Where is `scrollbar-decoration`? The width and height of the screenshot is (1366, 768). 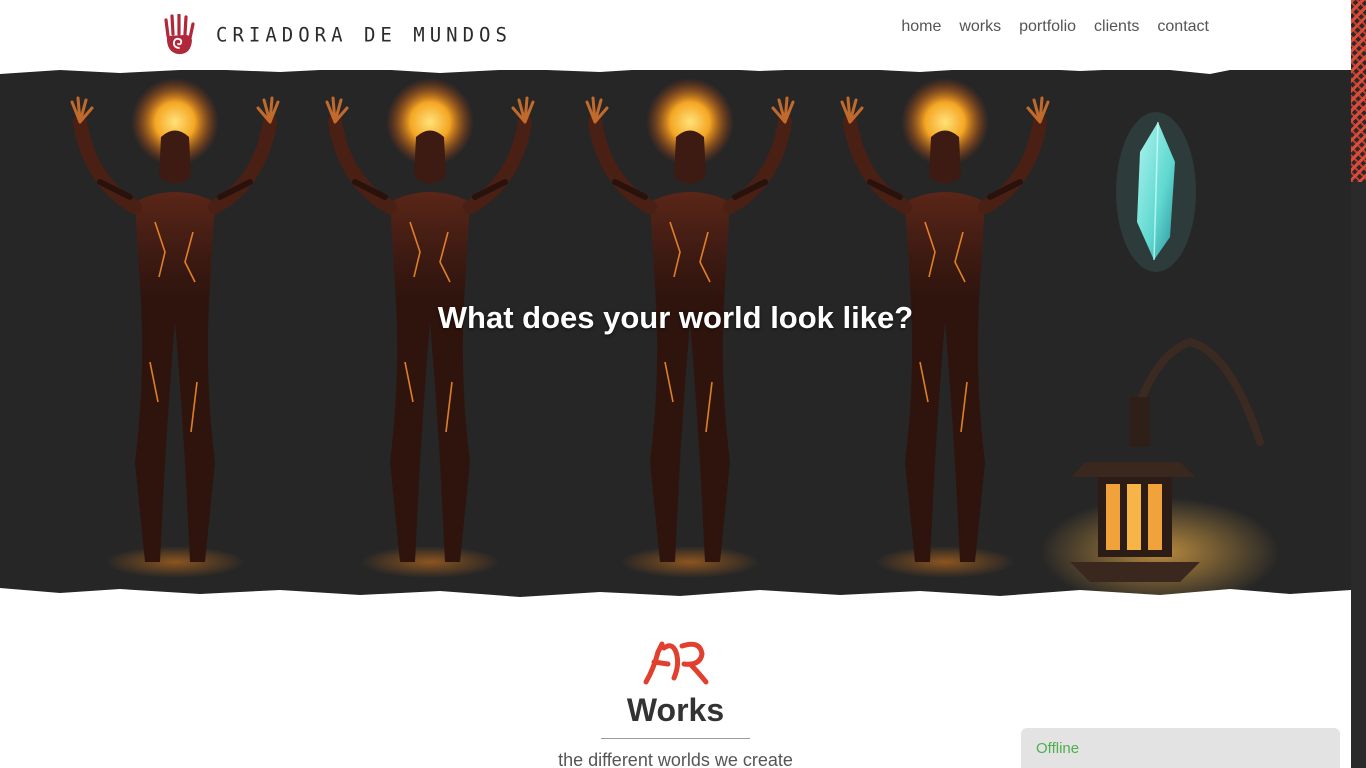
scrollbar-decoration is located at coordinates (1358, 384).